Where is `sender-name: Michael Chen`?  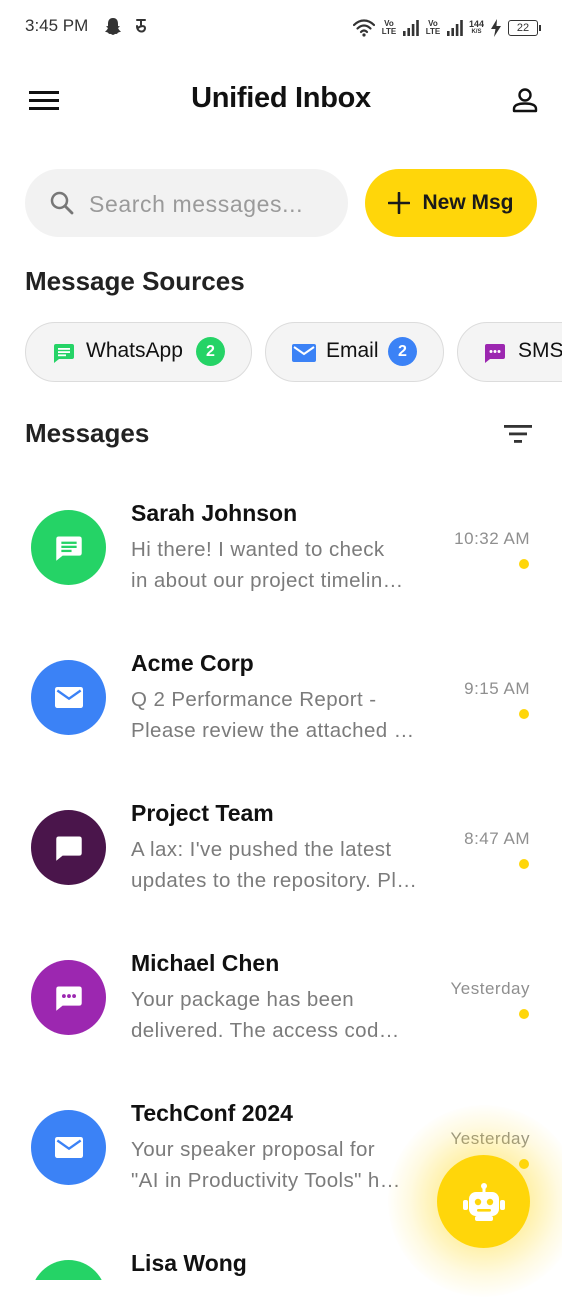
sender-name: Michael Chen is located at coordinates (205, 963).